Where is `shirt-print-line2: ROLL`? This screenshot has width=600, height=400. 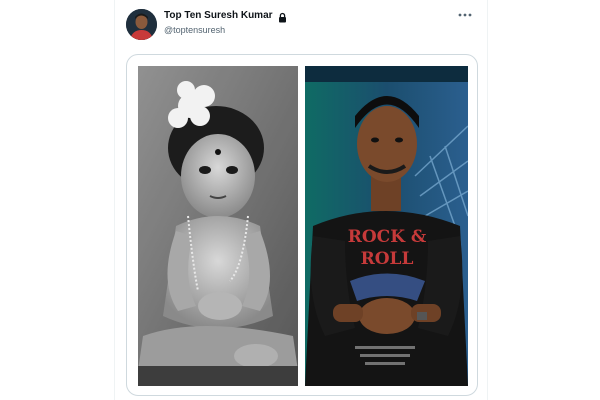 shirt-print-line2: ROLL is located at coordinates (387, 259).